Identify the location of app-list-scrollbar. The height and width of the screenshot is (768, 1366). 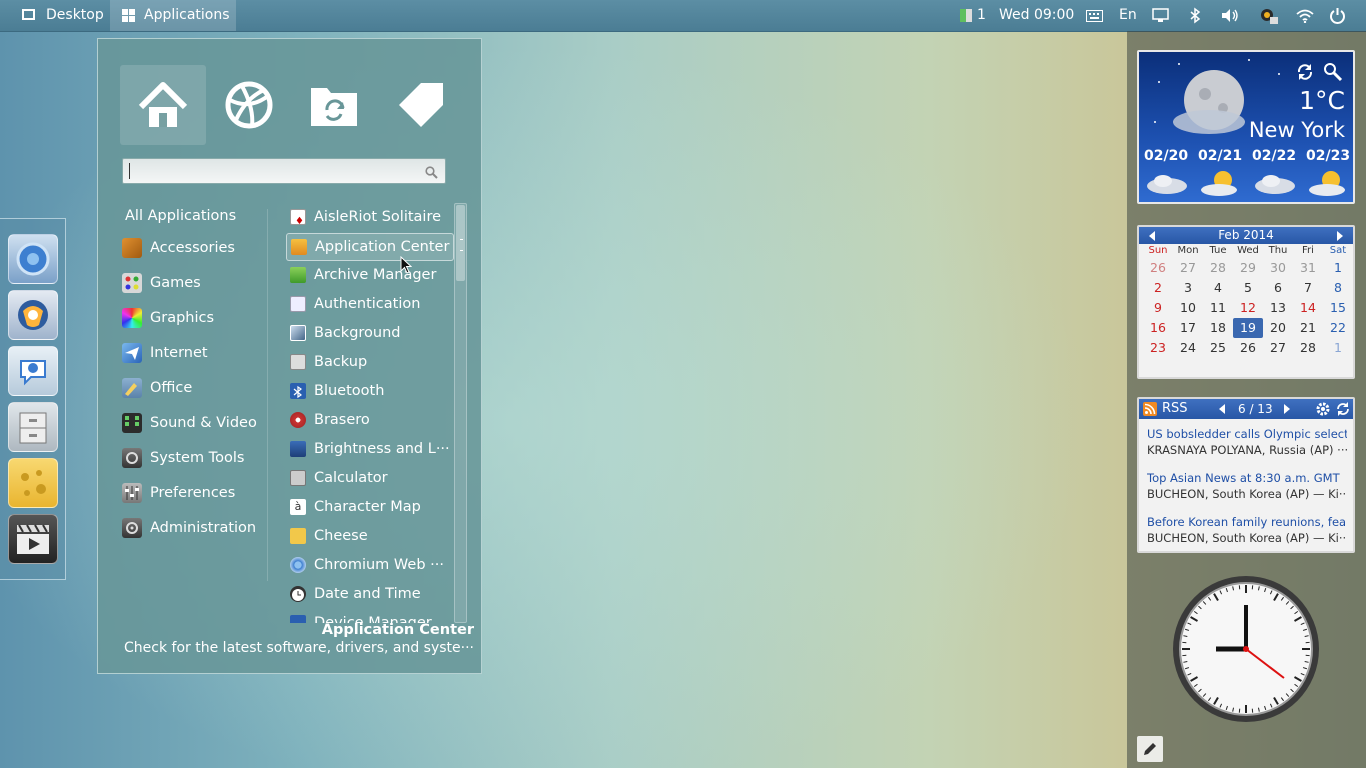
(460, 413).